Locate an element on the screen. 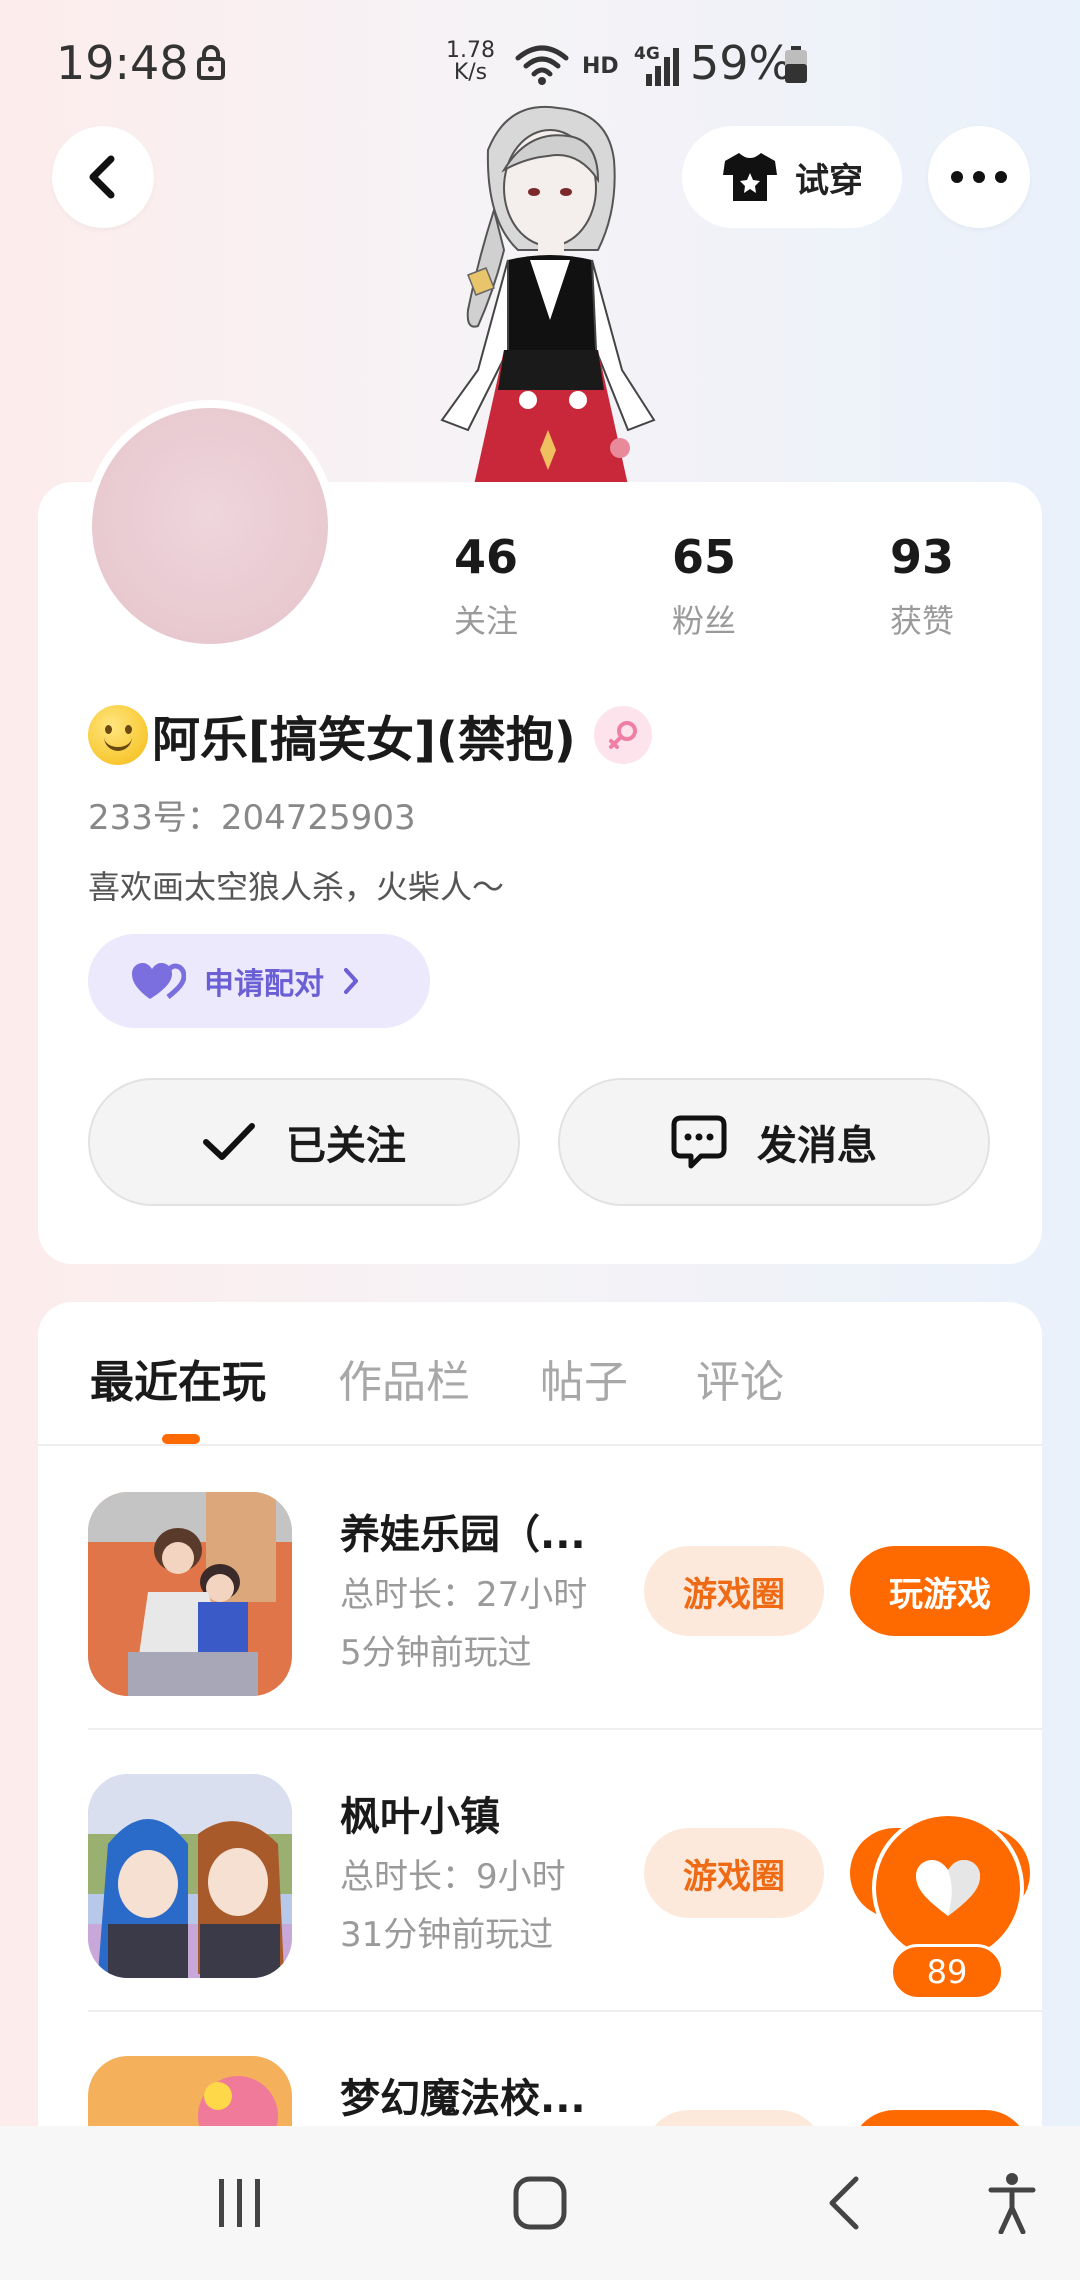  chevron-right-icon is located at coordinates (351, 981).